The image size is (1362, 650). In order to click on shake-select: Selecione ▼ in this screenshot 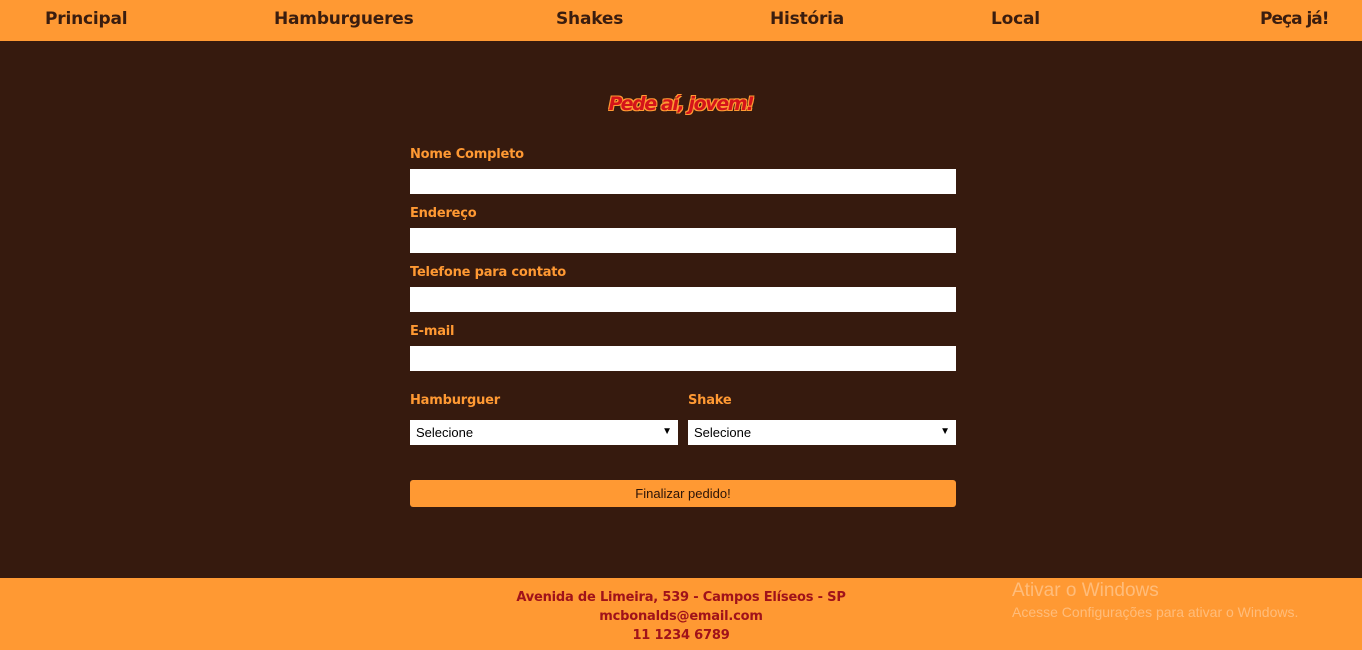, I will do `click(822, 432)`.